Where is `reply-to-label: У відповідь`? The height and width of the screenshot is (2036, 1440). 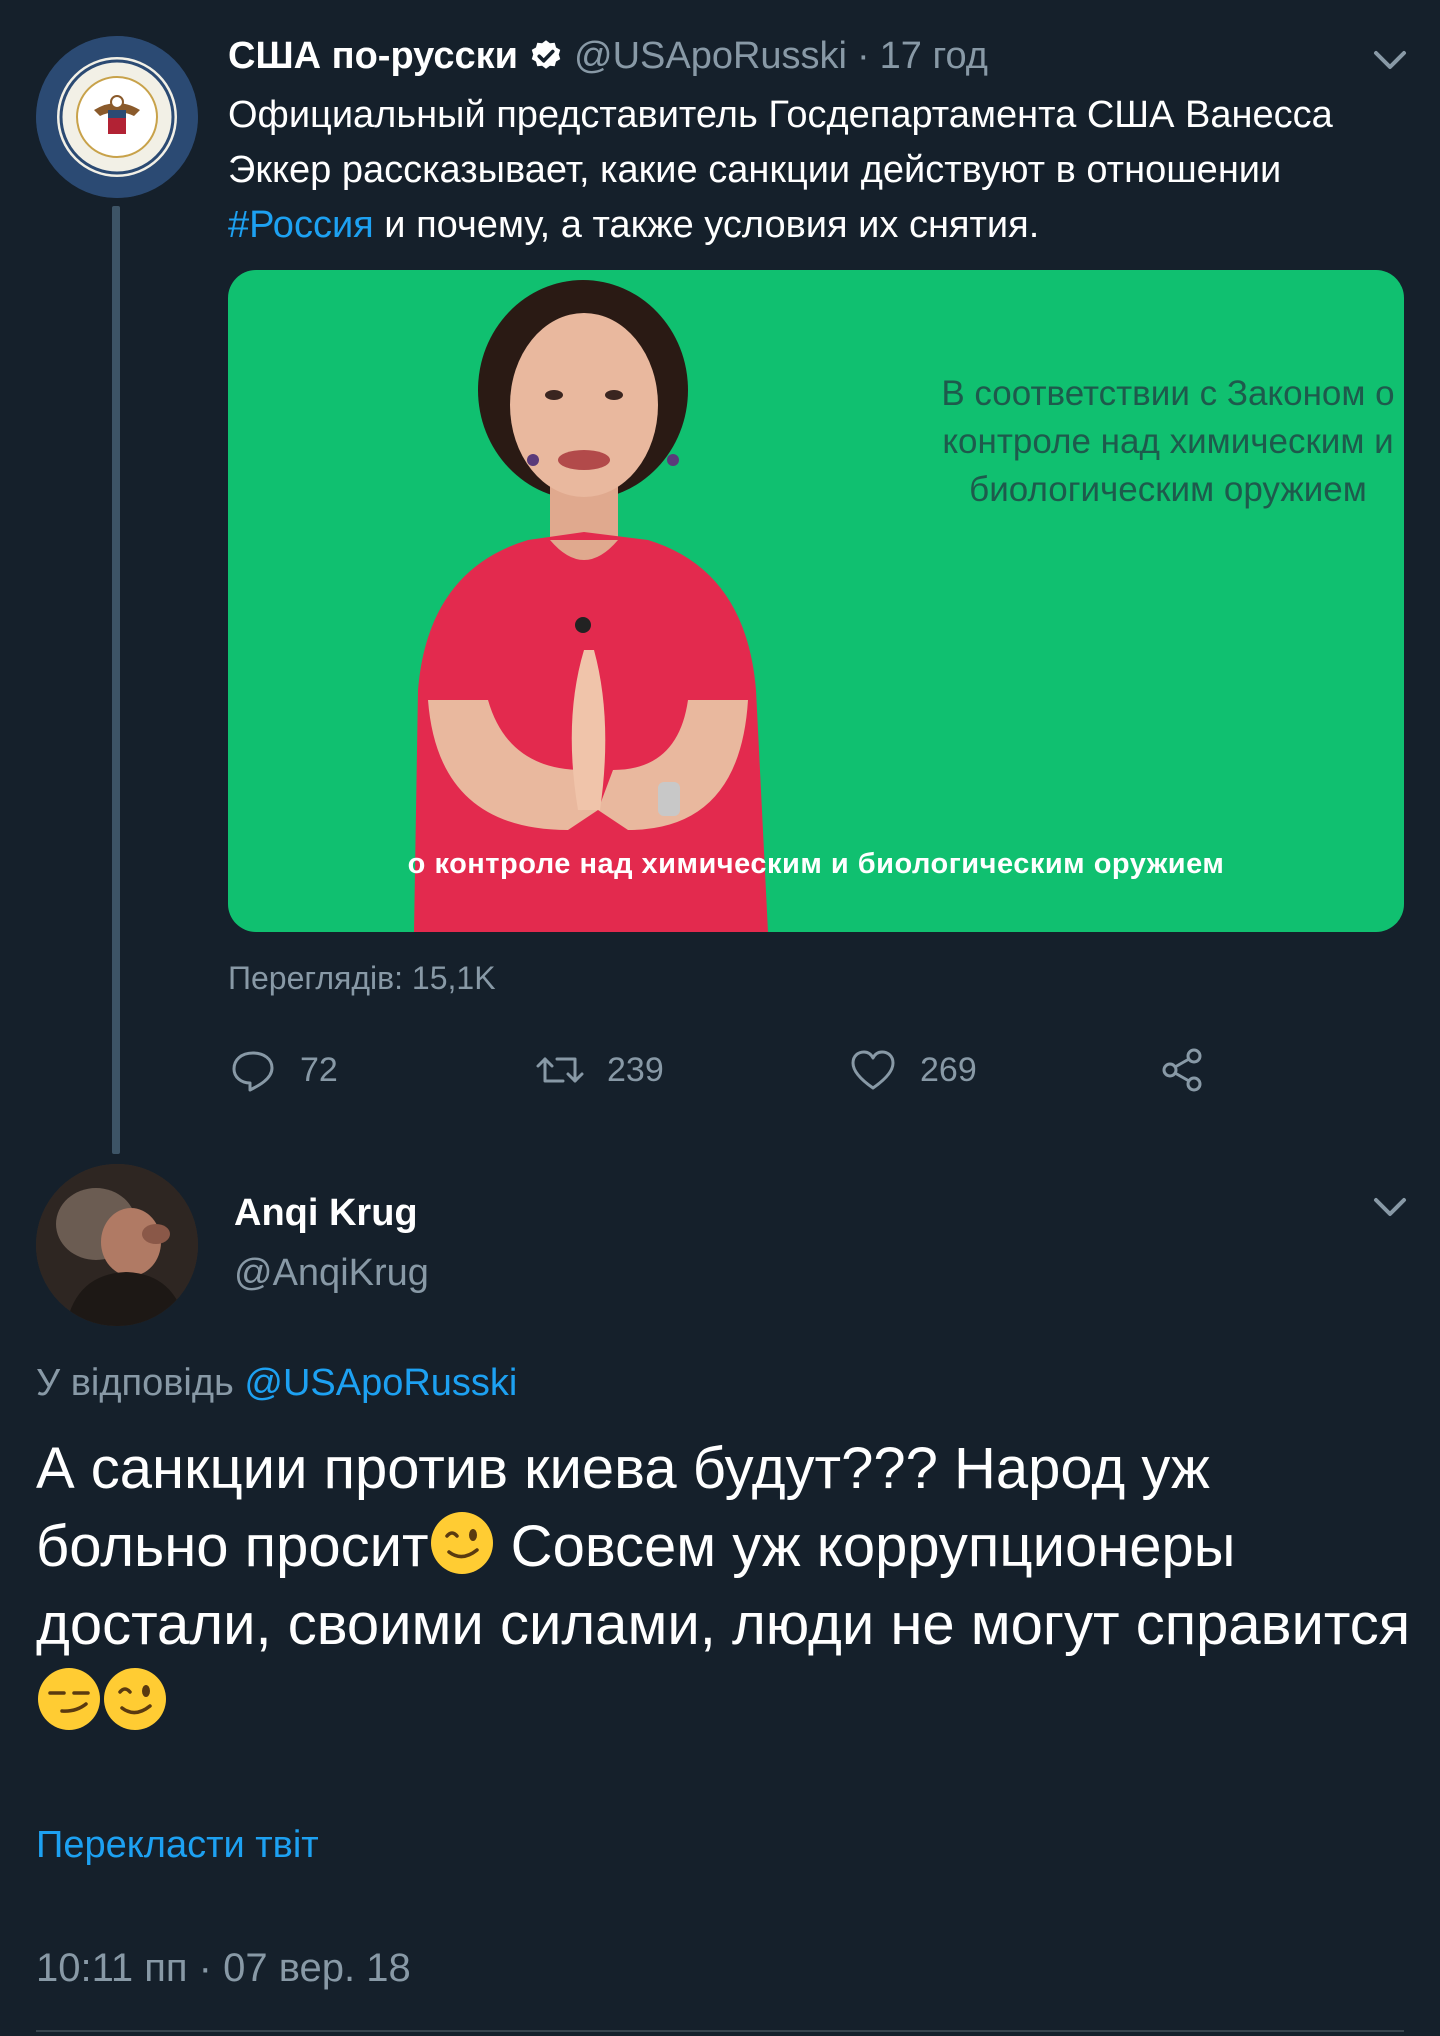 reply-to-label: У відповідь is located at coordinates (135, 1383).